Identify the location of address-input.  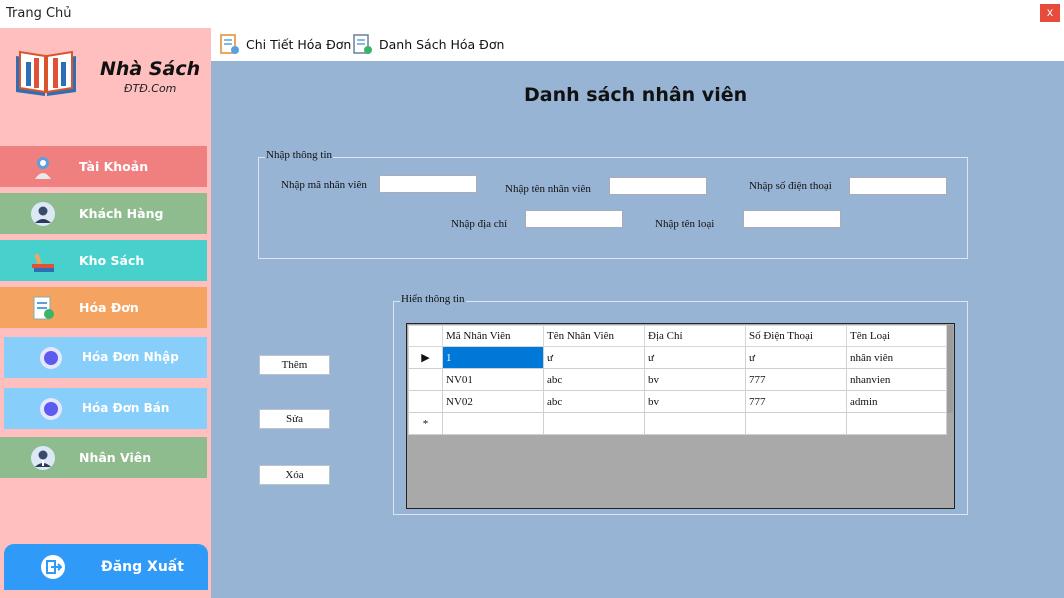
(574, 219).